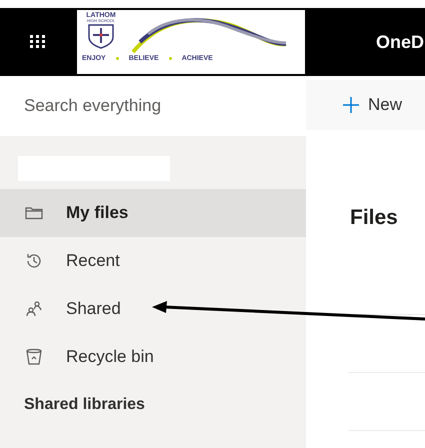 The height and width of the screenshot is (448, 425). Describe the element at coordinates (153, 261) in the screenshot. I see `sidebar-item: Recent` at that location.